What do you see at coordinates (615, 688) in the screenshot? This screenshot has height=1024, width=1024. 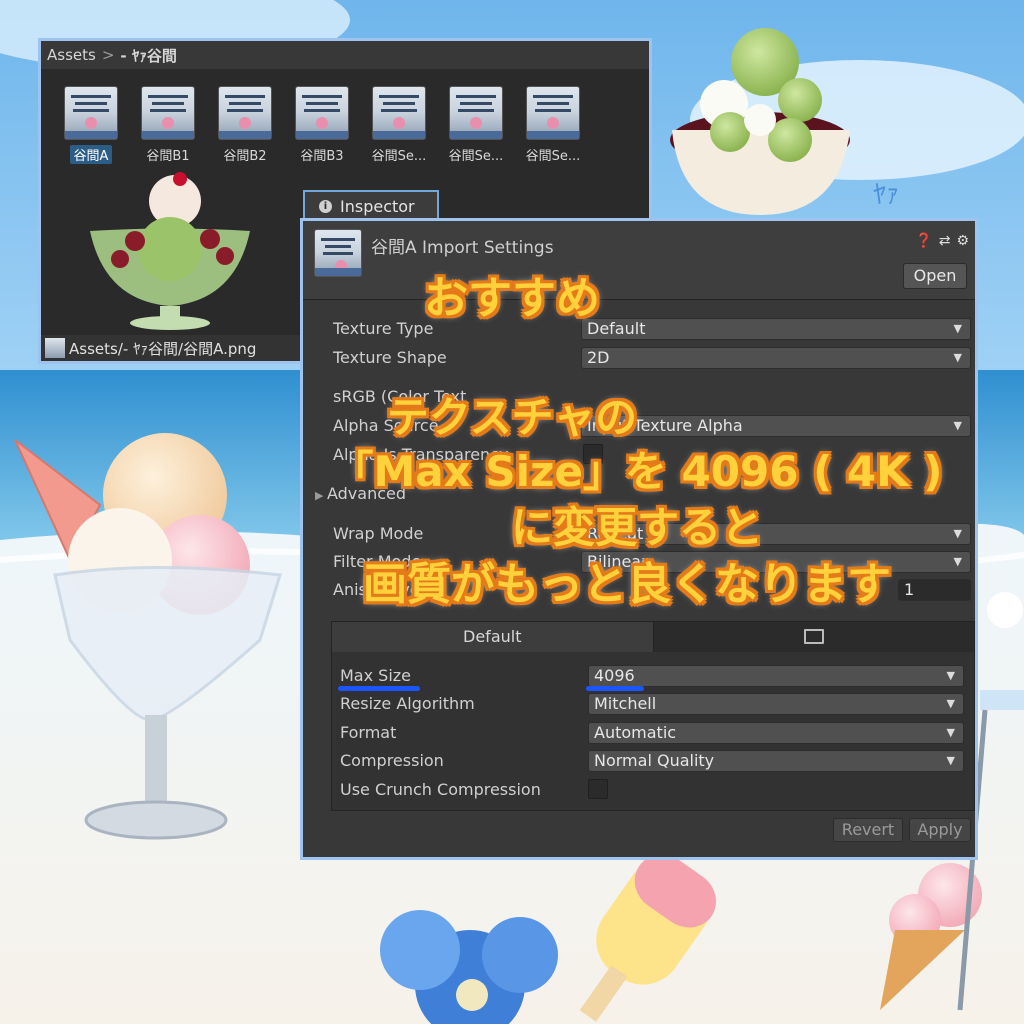 I see `max-size-value-underline` at bounding box center [615, 688].